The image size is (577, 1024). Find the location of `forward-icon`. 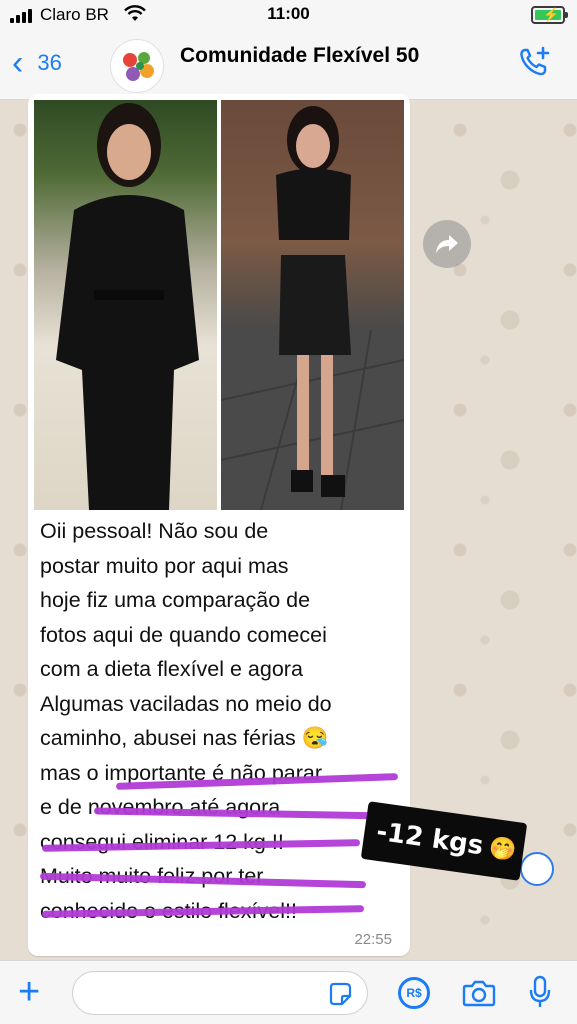

forward-icon is located at coordinates (447, 244).